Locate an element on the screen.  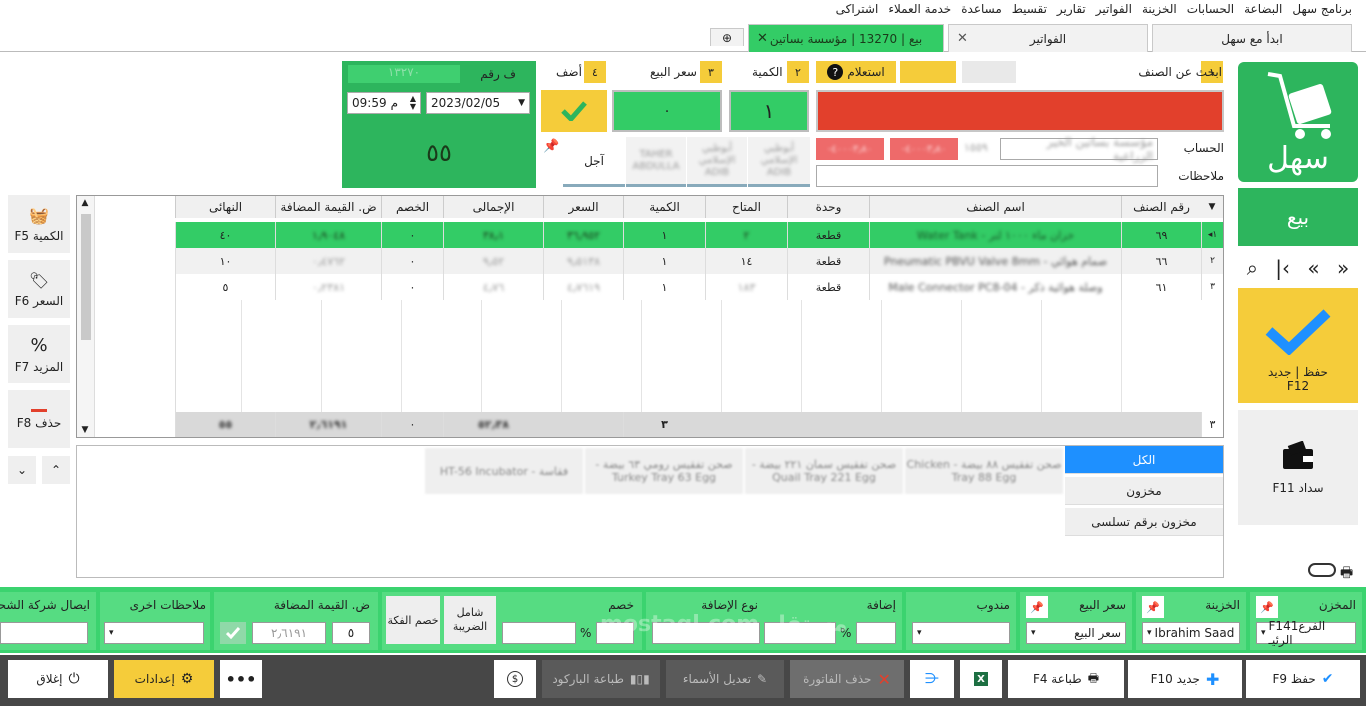
save-button: ✔ حفظ F9 is located at coordinates (1303, 679).